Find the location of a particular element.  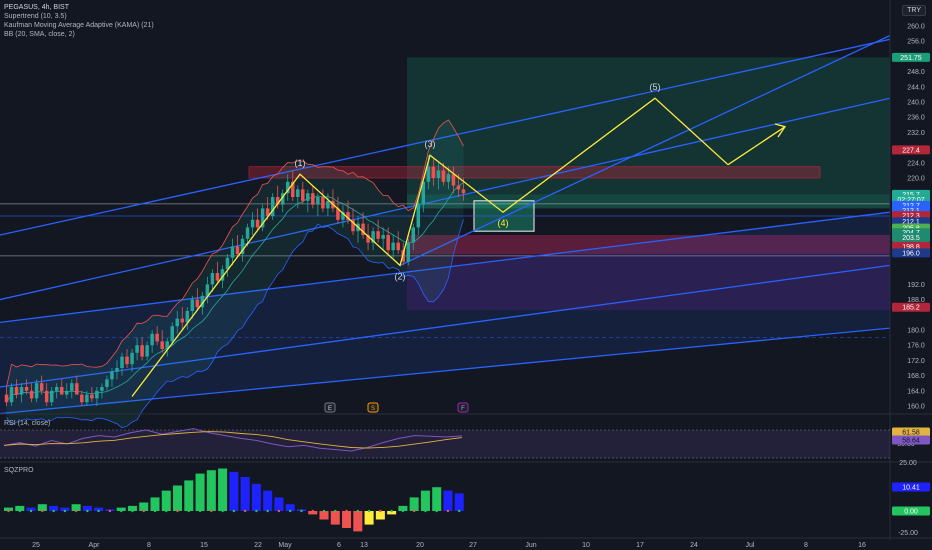

price-label: 196.0 is located at coordinates (911, 253).